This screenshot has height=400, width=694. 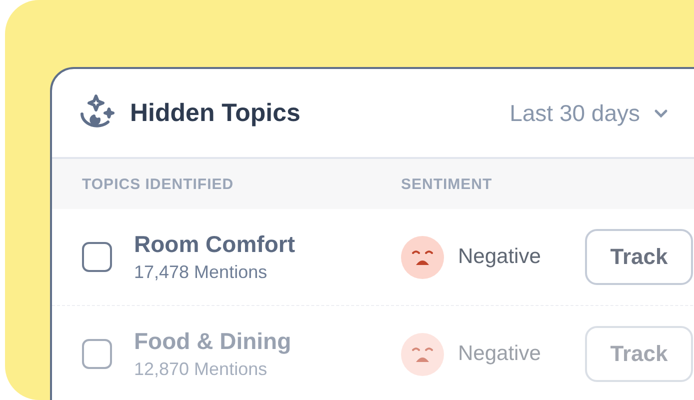 I want to click on mention-count: 12,870 Mentions, so click(x=201, y=369).